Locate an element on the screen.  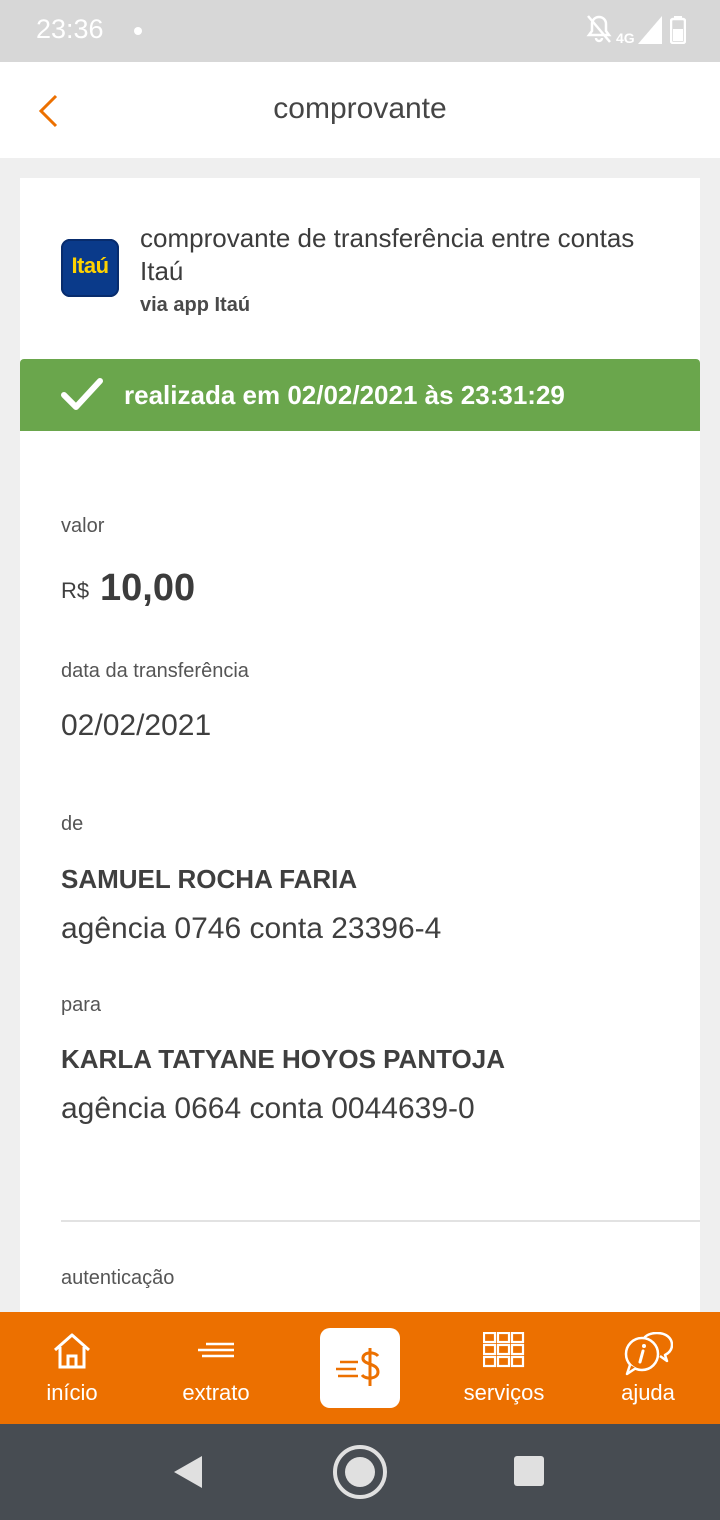
page-title: comprovante is located at coordinates (360, 108).